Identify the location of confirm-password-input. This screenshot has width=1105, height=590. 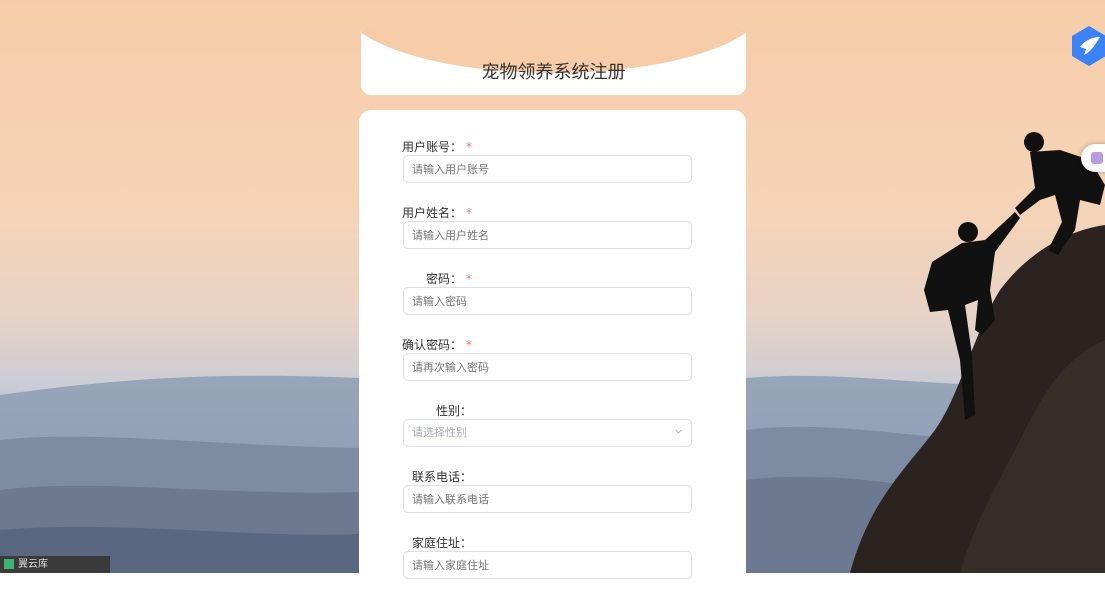
(547, 367).